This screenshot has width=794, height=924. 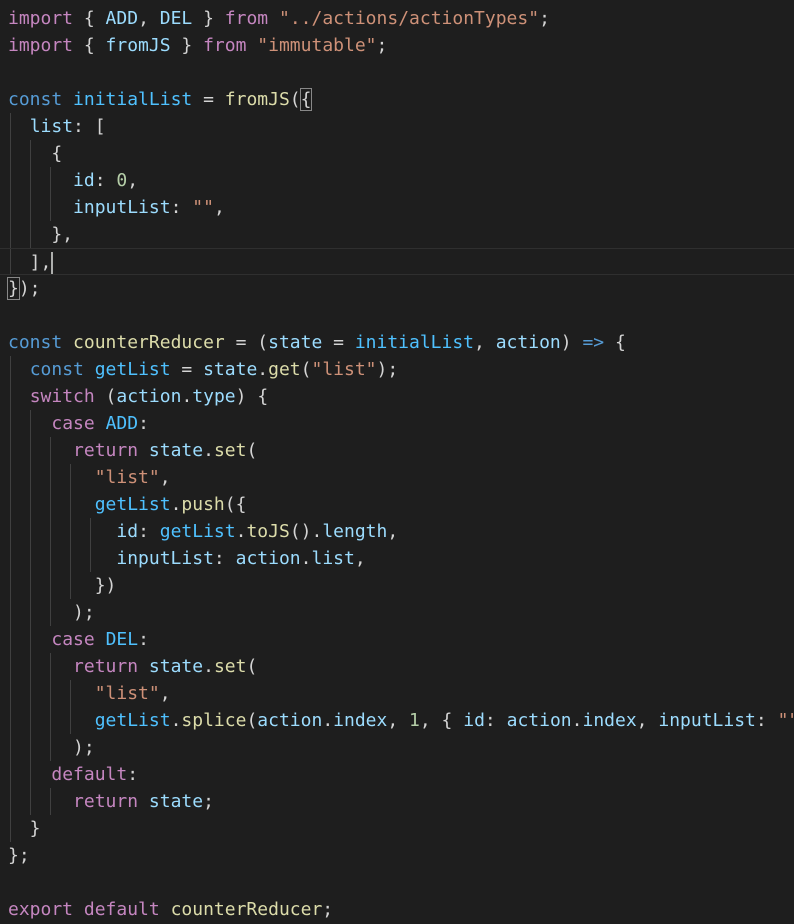 What do you see at coordinates (397, 801) in the screenshot?
I see `code-line: return state;` at bounding box center [397, 801].